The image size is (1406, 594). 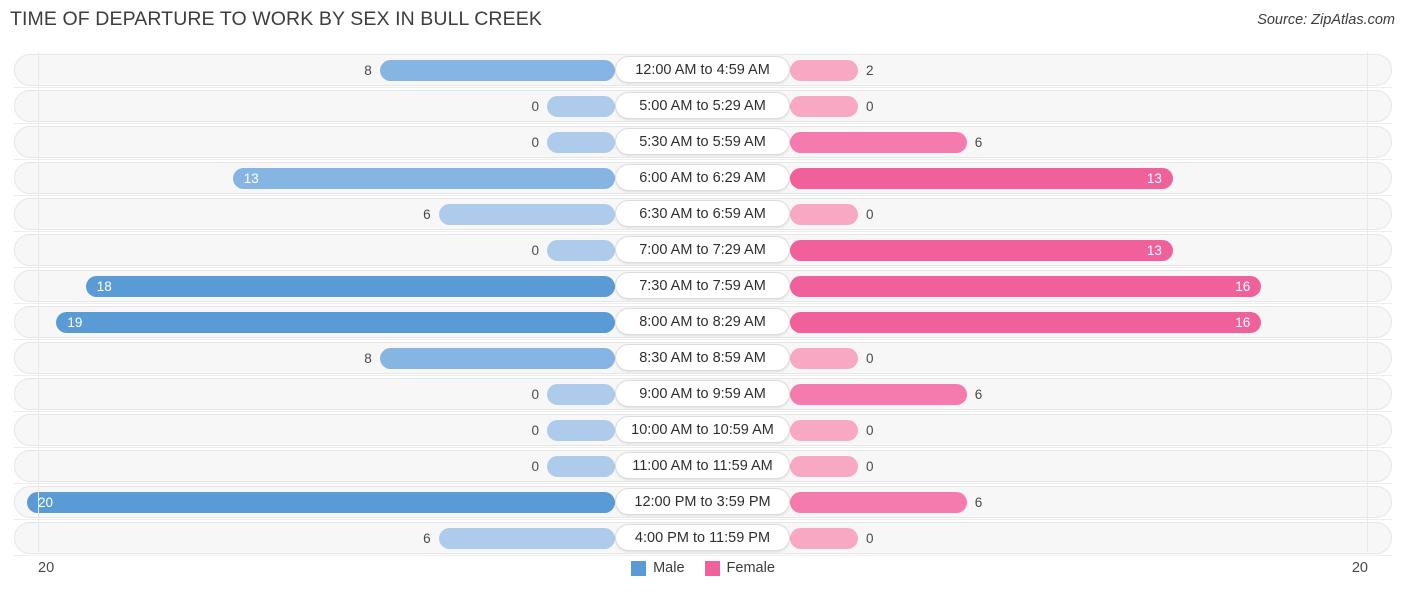 I want to click on chart-row: 0 0 11:00 AM to 11:59 AM, so click(x=703, y=466).